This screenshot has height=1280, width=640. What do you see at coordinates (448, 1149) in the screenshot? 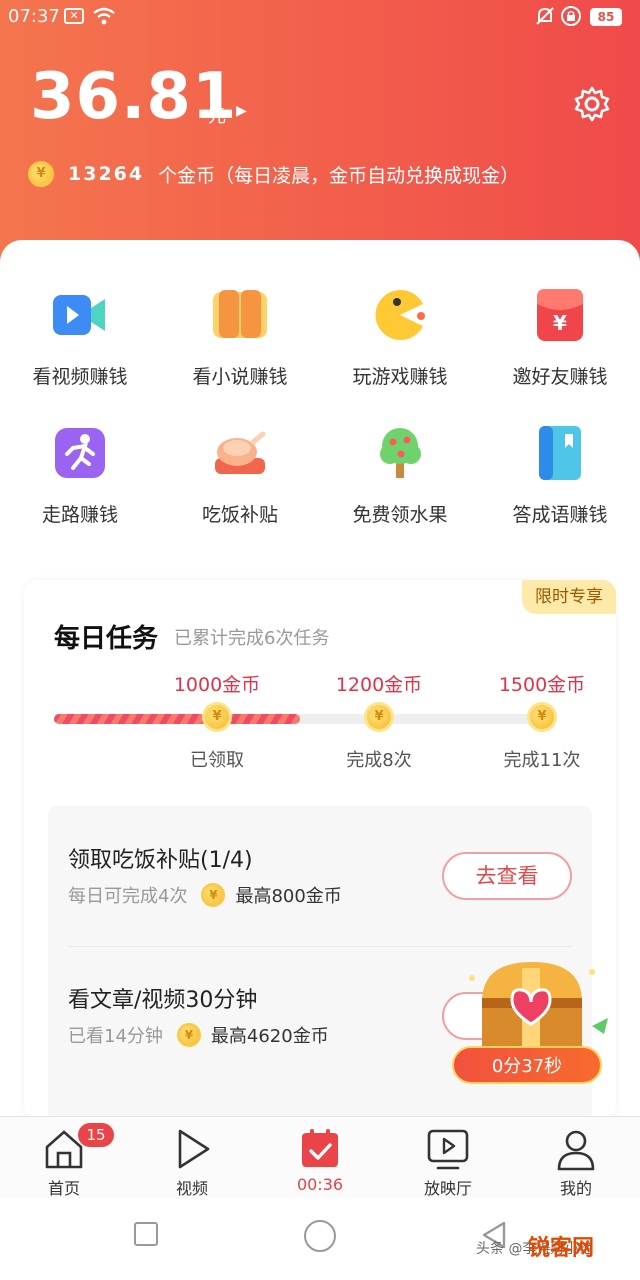
I see `tv-icon` at bounding box center [448, 1149].